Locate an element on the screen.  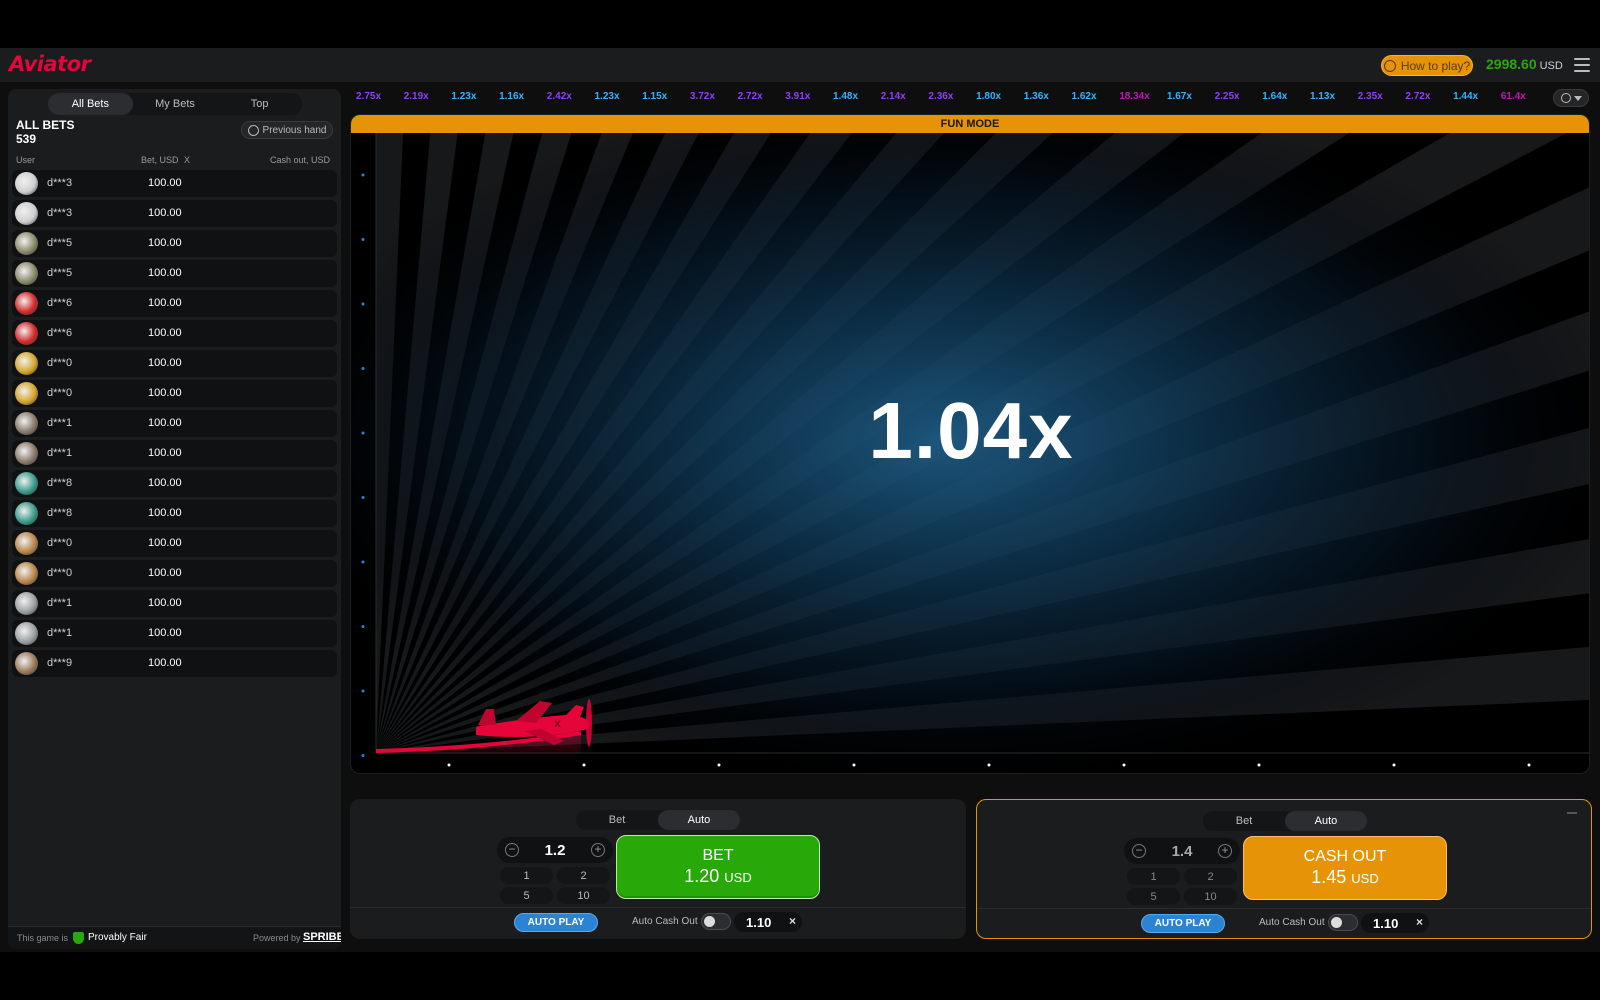
history-multiplier: 61.4x is located at coordinates (1513, 96).